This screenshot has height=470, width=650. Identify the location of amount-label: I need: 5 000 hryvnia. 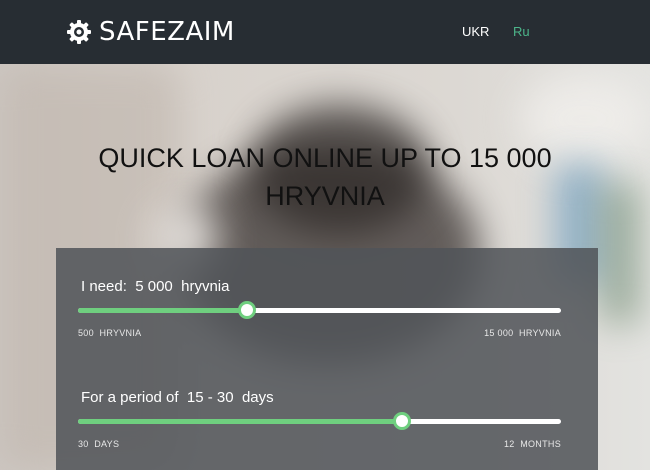
(155, 286).